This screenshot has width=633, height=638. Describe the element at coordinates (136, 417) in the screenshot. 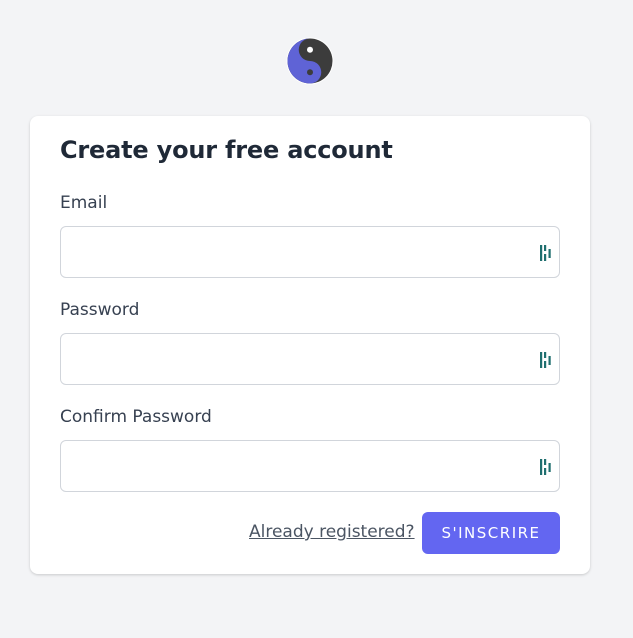

I see `confirm-password-label: Confirm Password` at that location.